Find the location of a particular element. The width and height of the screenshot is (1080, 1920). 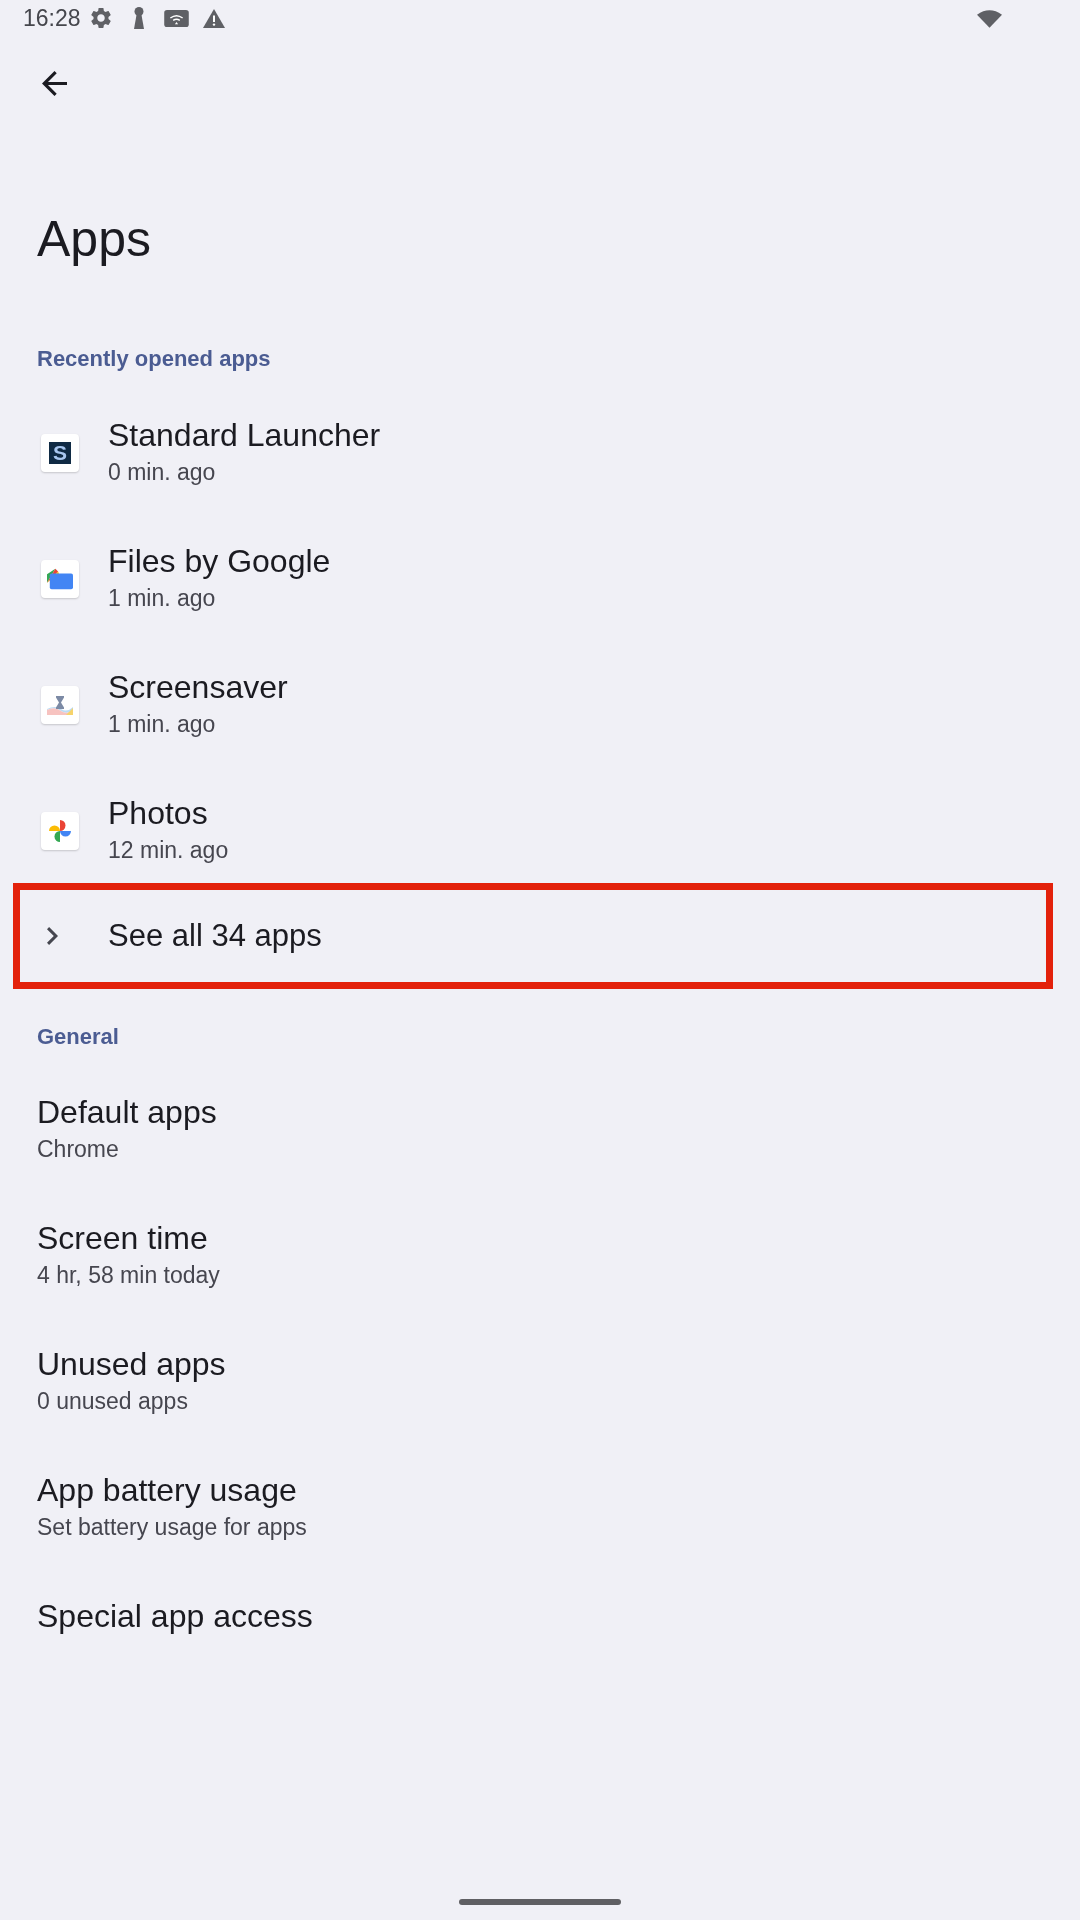

setting-summary: Set battery usage for apps is located at coordinates (172, 1527).